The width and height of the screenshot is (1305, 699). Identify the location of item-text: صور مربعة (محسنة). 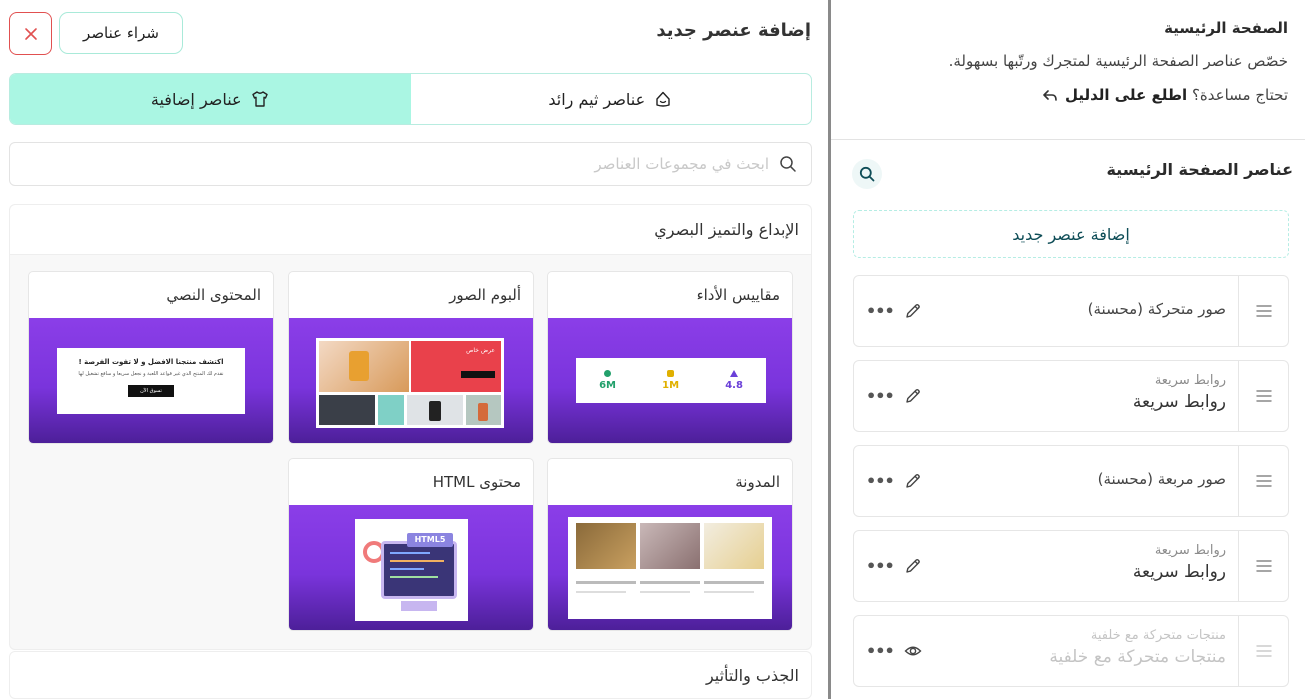
(1162, 479).